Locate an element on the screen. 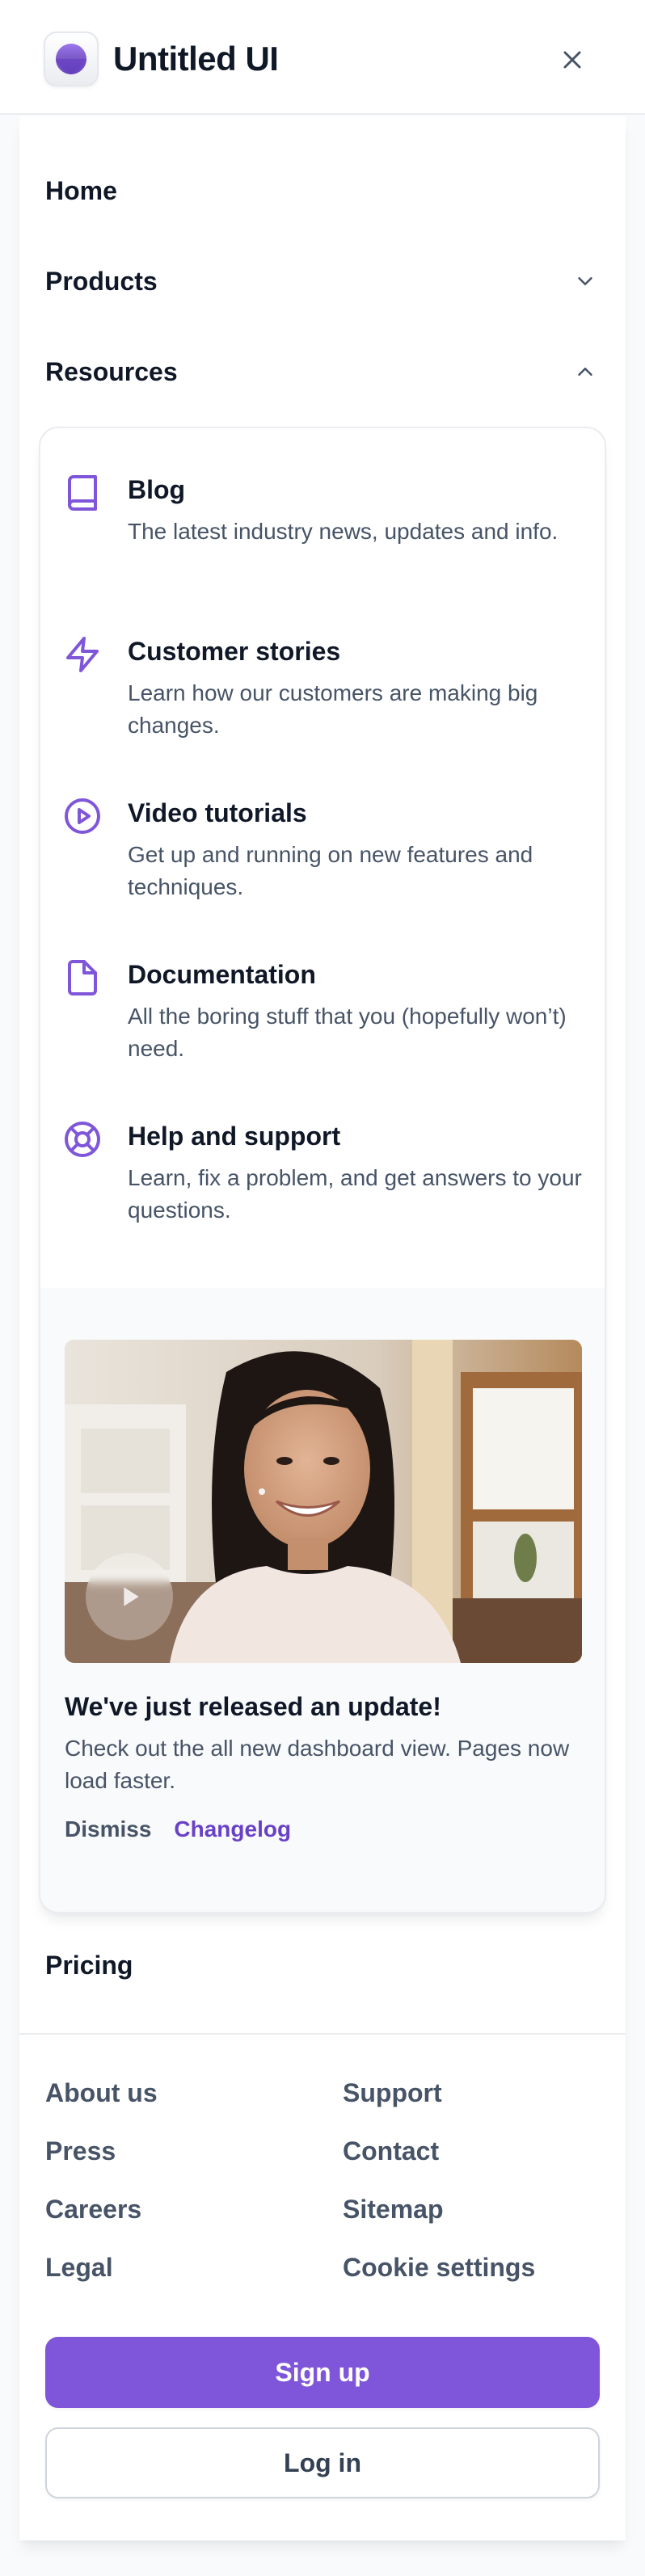 This screenshot has width=645, height=2576. resource-title: Documentation is located at coordinates (222, 974).